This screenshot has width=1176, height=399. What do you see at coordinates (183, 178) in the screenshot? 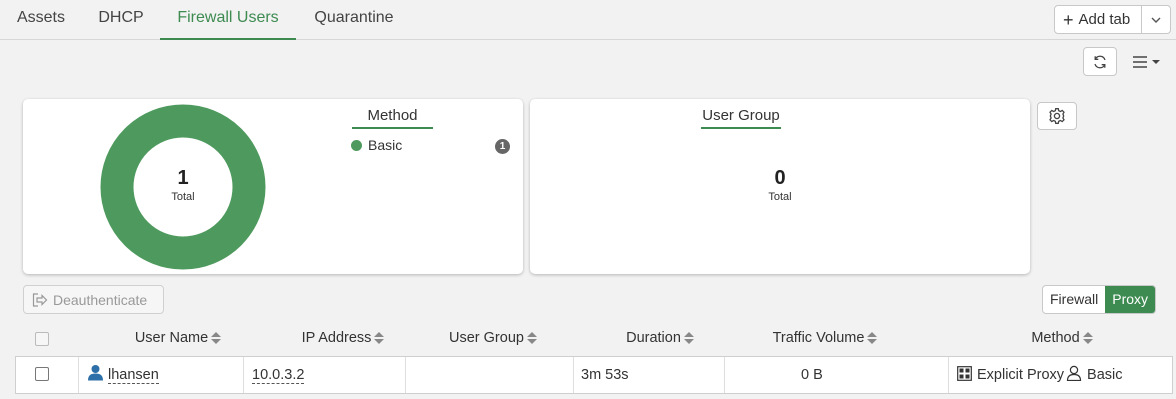
I see `method-total-value: 1` at bounding box center [183, 178].